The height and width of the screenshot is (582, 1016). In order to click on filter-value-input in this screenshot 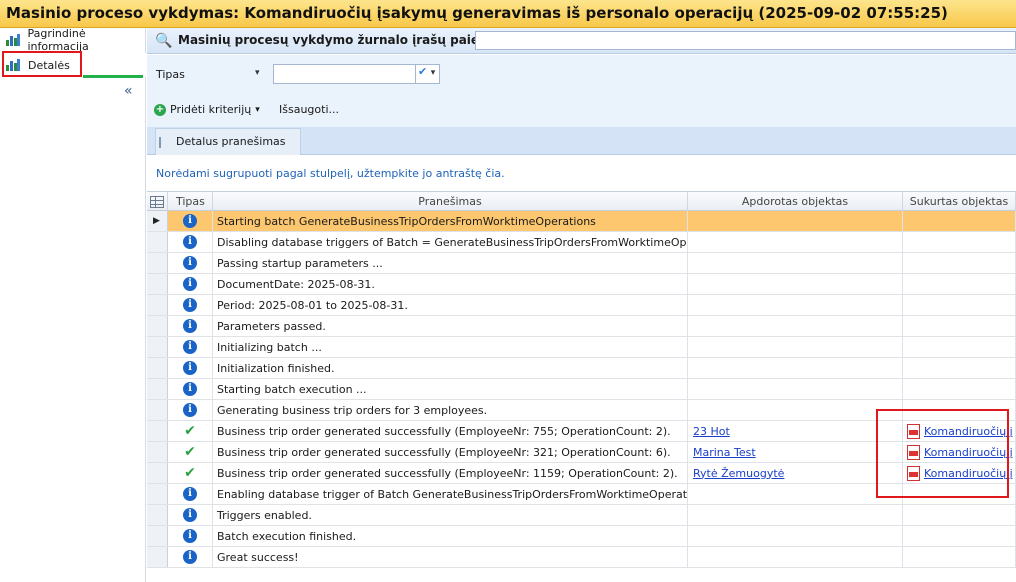, I will do `click(344, 74)`.